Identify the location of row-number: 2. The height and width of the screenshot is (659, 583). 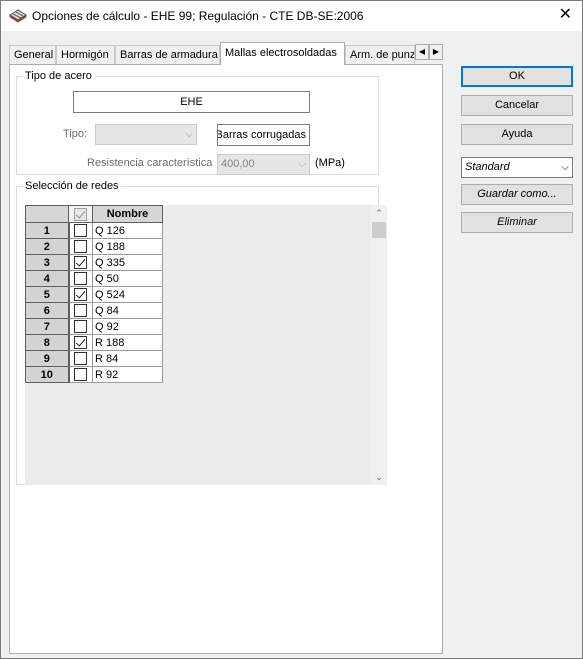
(47, 246).